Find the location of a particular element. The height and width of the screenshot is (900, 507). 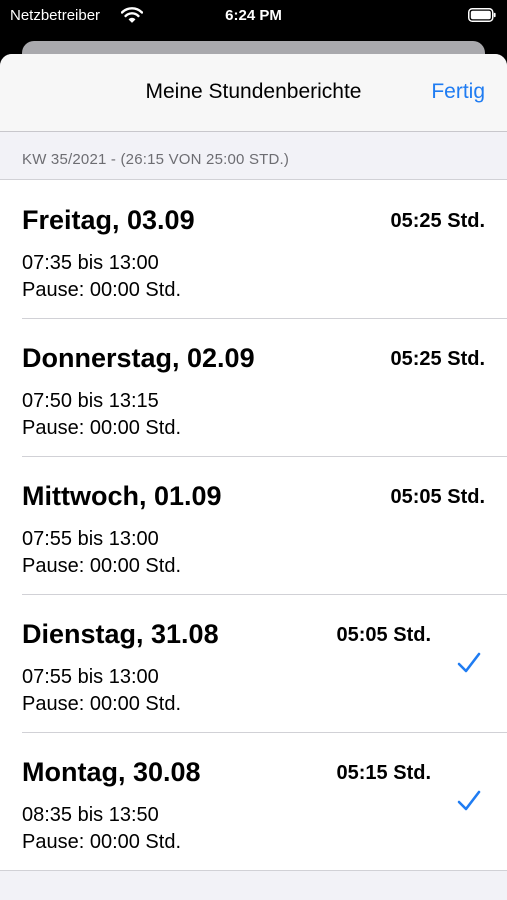

navigation-bar: Meine Stundenberichte Fertig is located at coordinates (253, 93).